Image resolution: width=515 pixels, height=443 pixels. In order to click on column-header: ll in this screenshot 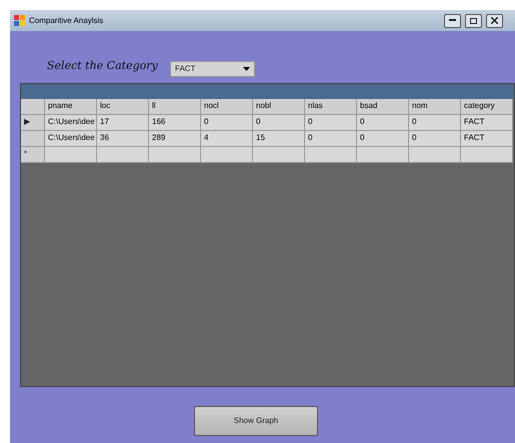, I will do `click(175, 107)`.